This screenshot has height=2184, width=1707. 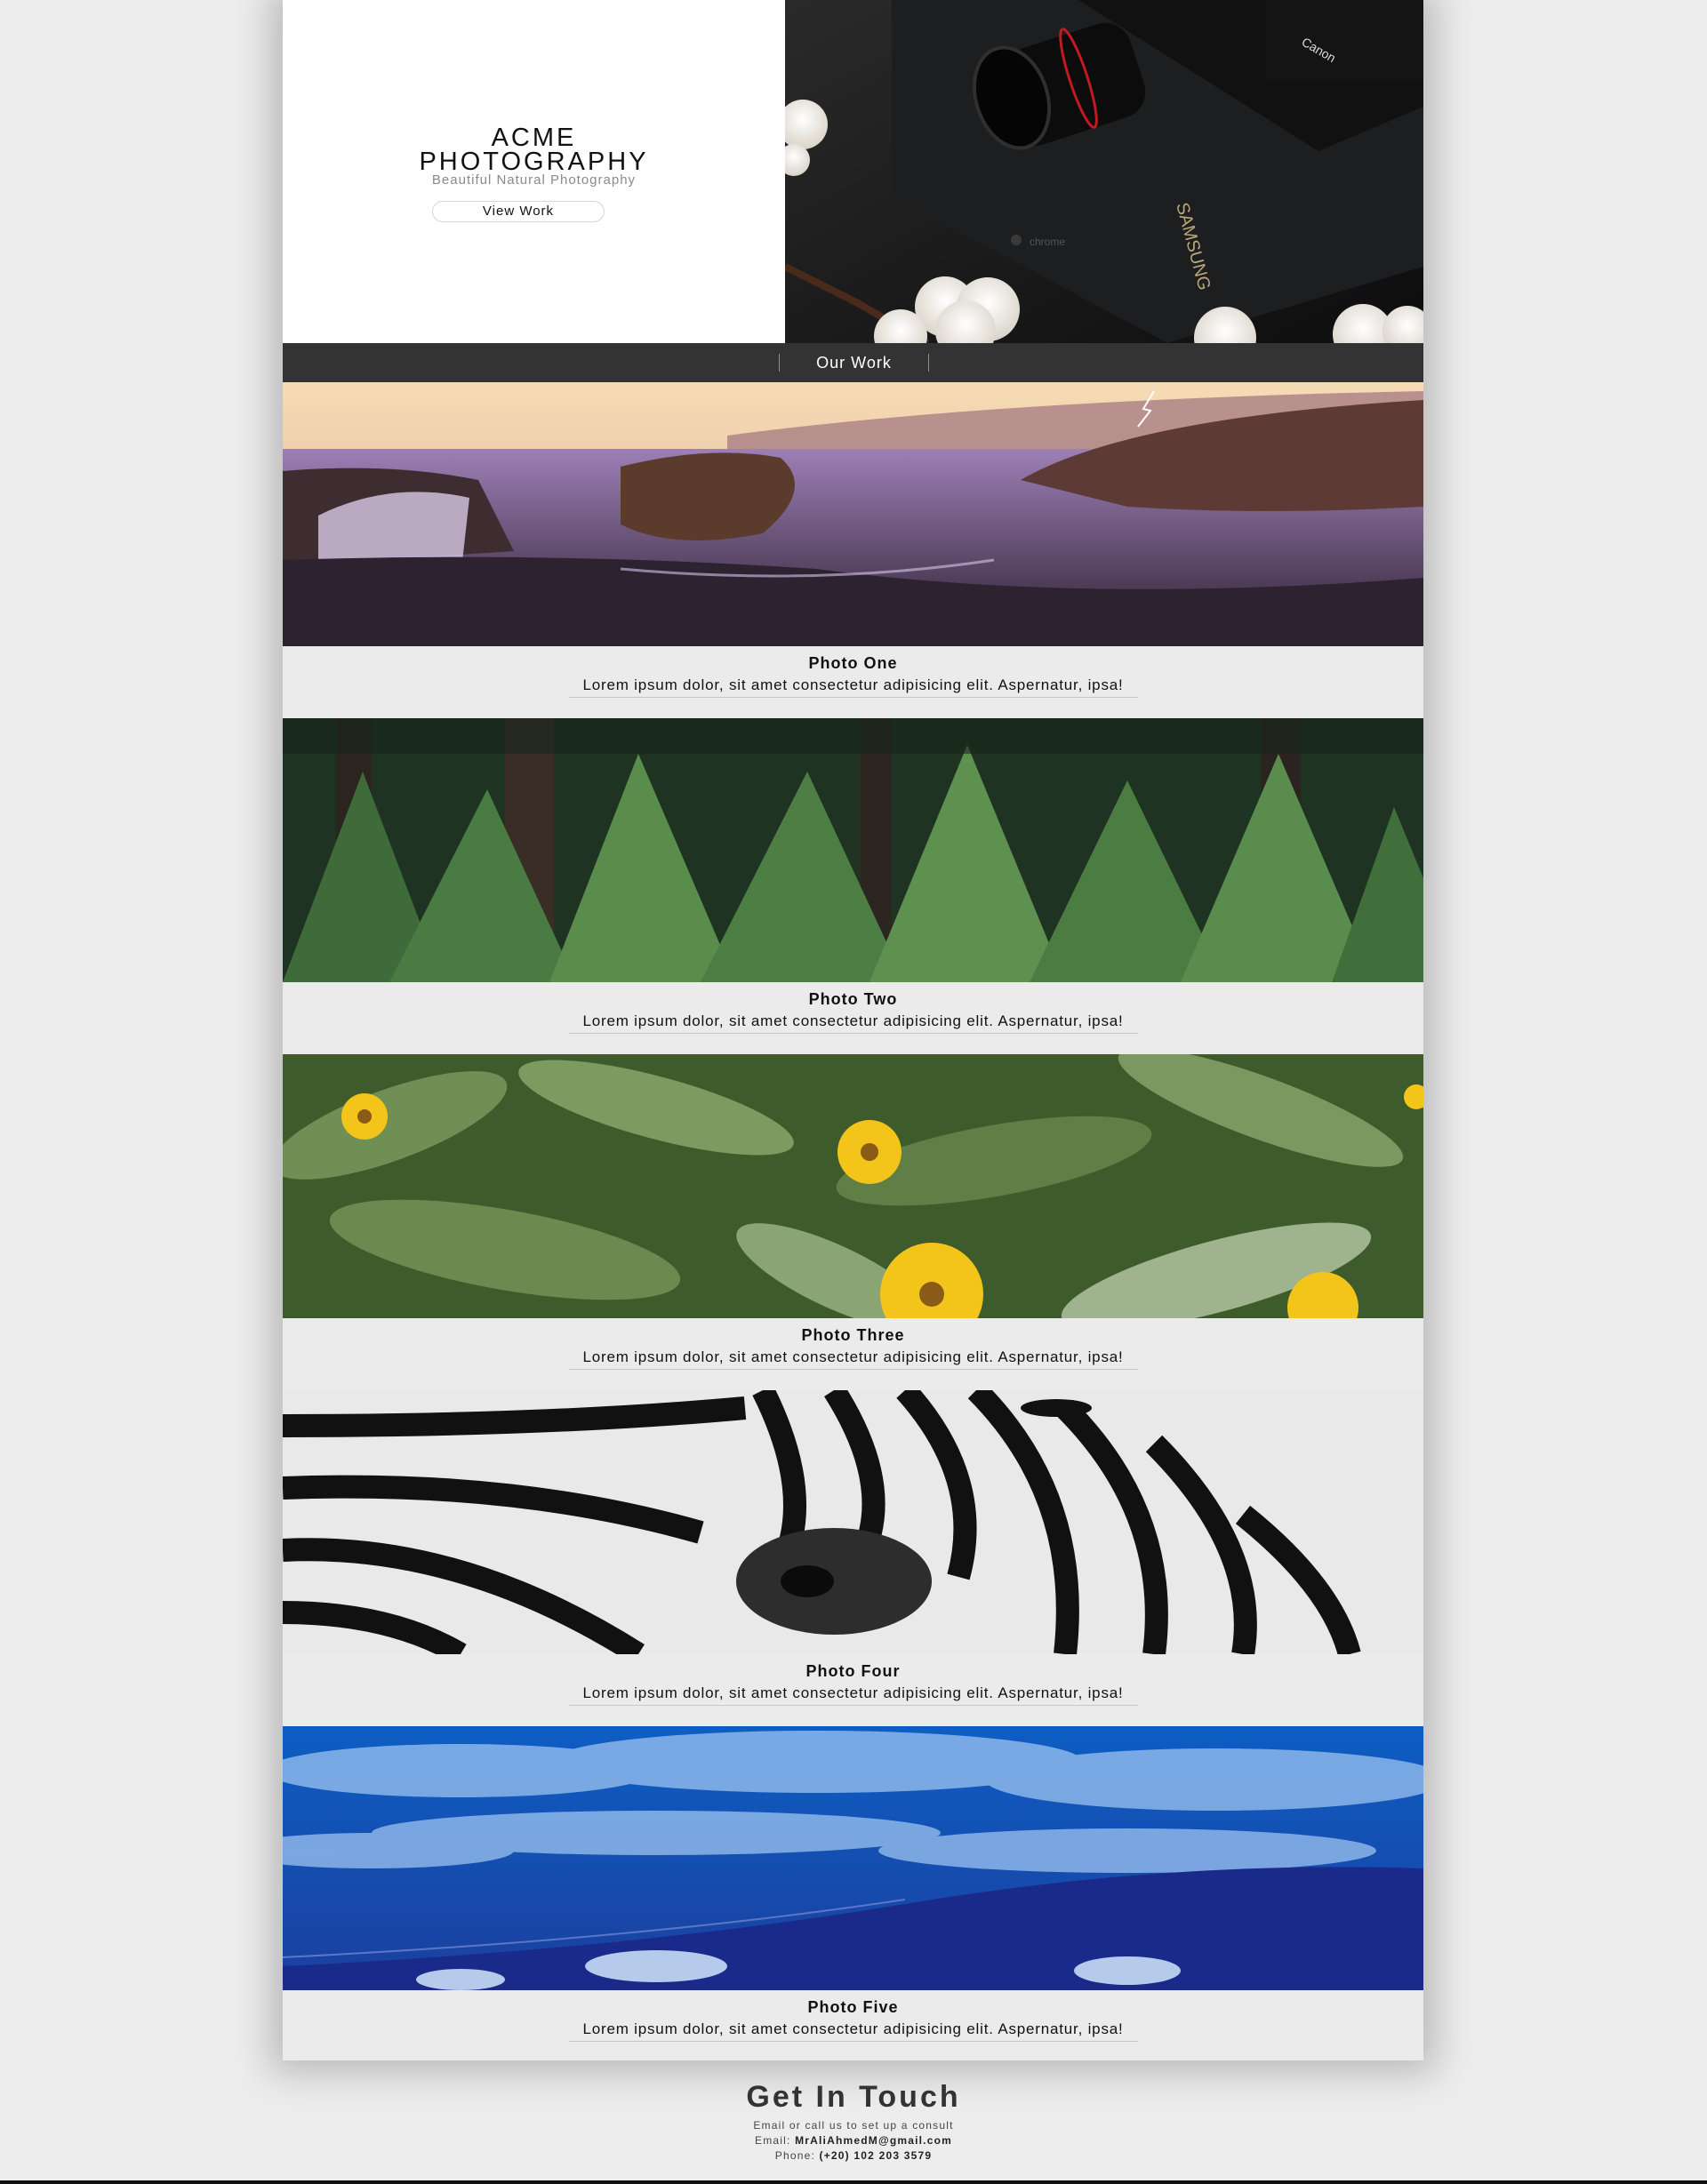 I want to click on photo-title: Photo Five, so click(x=853, y=2007).